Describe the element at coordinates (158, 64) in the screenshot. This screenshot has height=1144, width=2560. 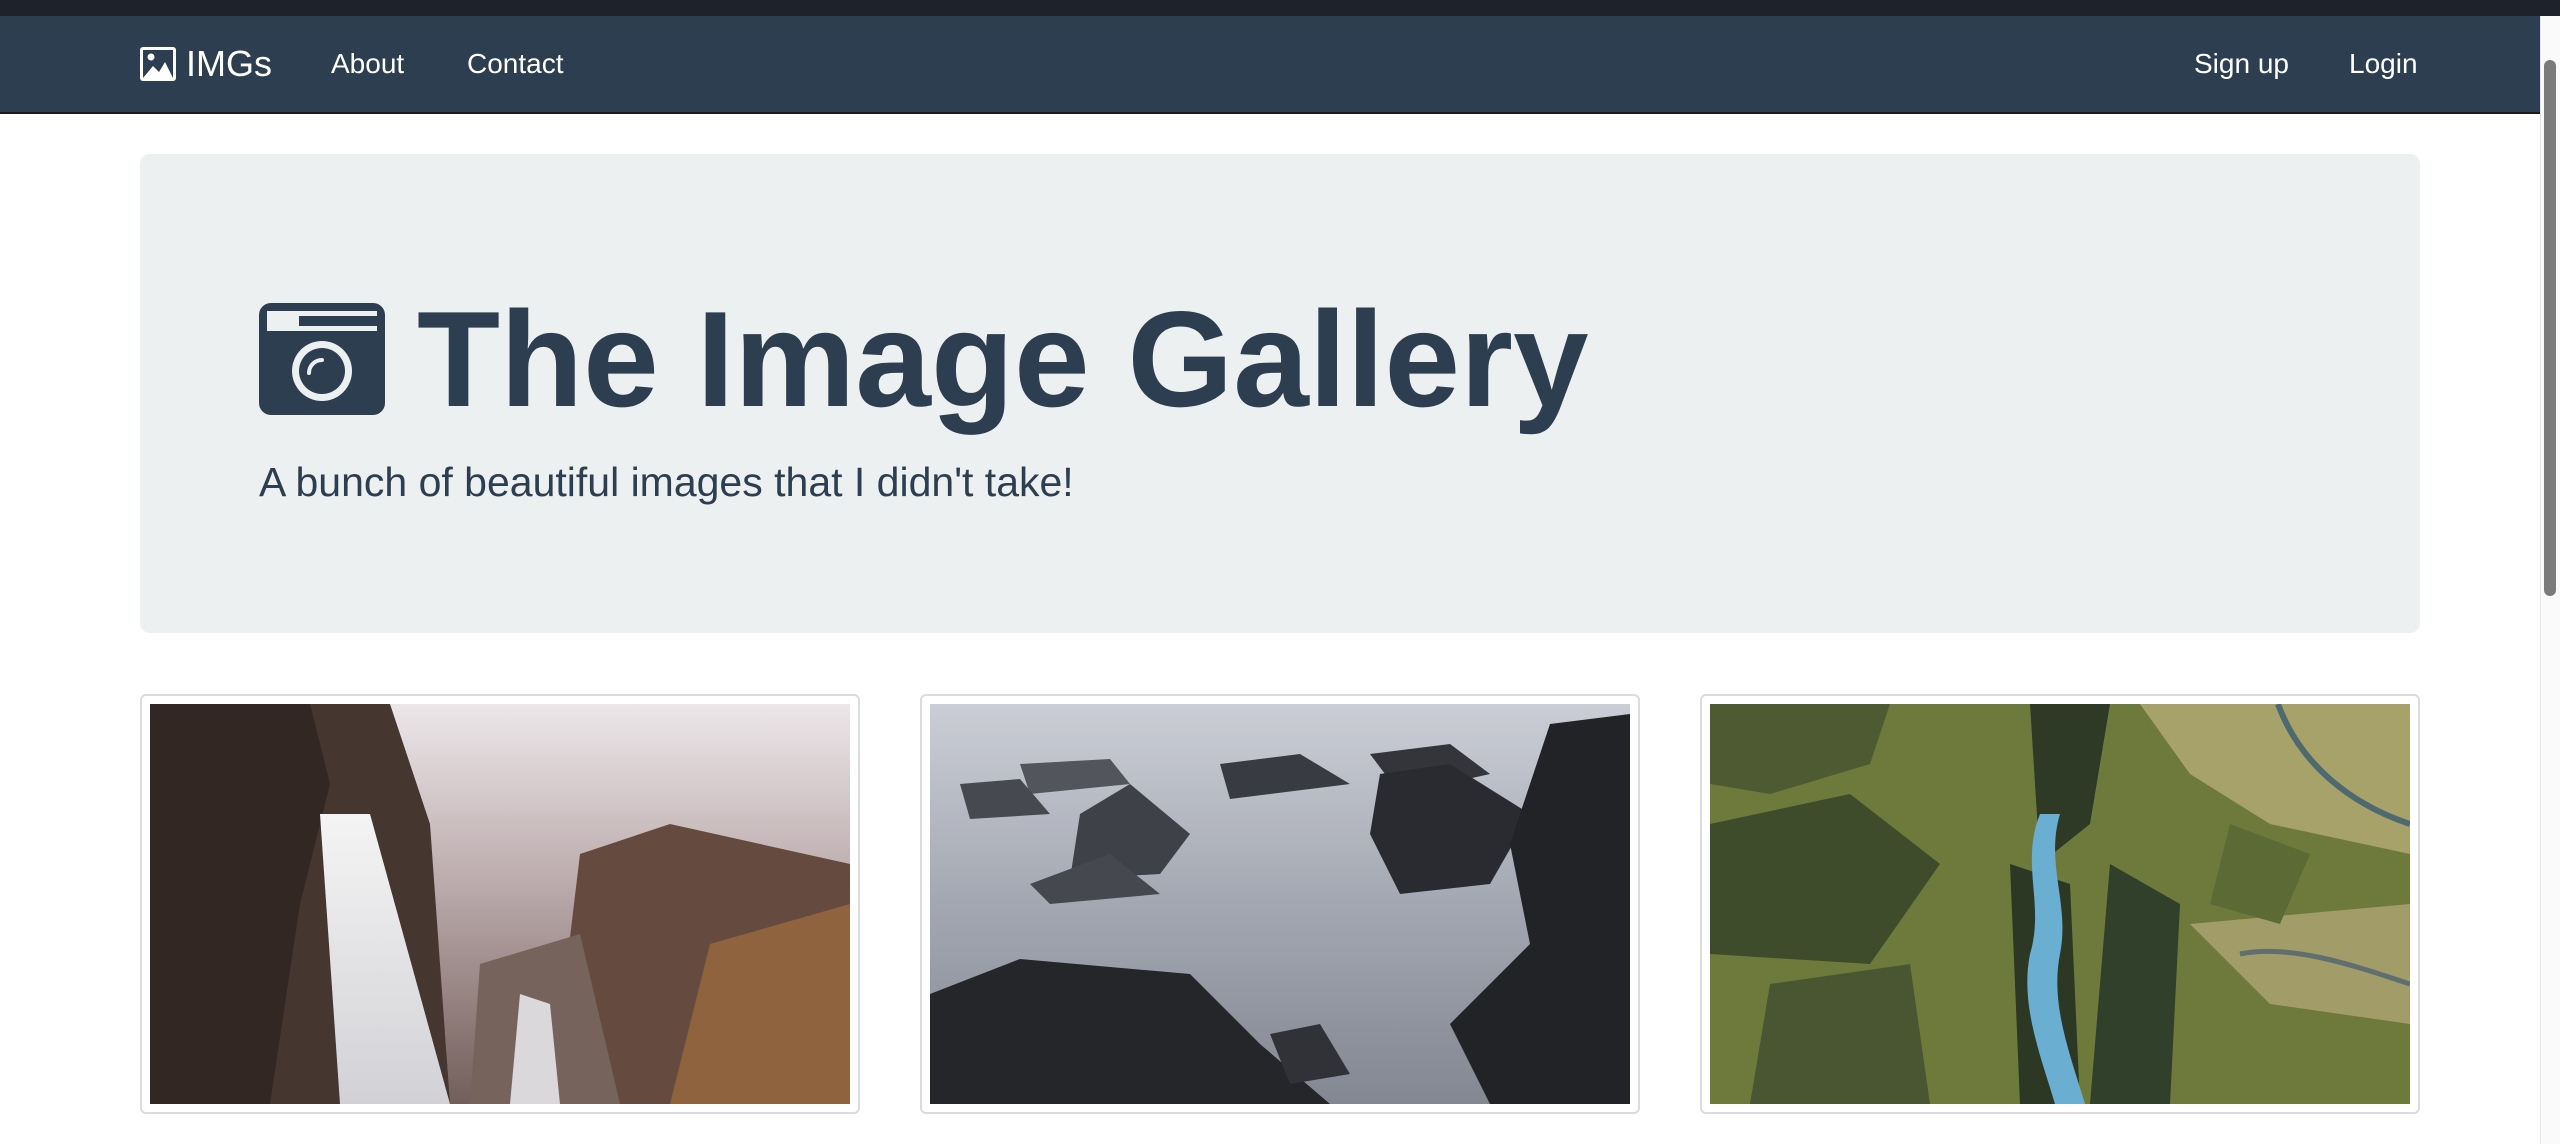
I see `image-icon` at that location.